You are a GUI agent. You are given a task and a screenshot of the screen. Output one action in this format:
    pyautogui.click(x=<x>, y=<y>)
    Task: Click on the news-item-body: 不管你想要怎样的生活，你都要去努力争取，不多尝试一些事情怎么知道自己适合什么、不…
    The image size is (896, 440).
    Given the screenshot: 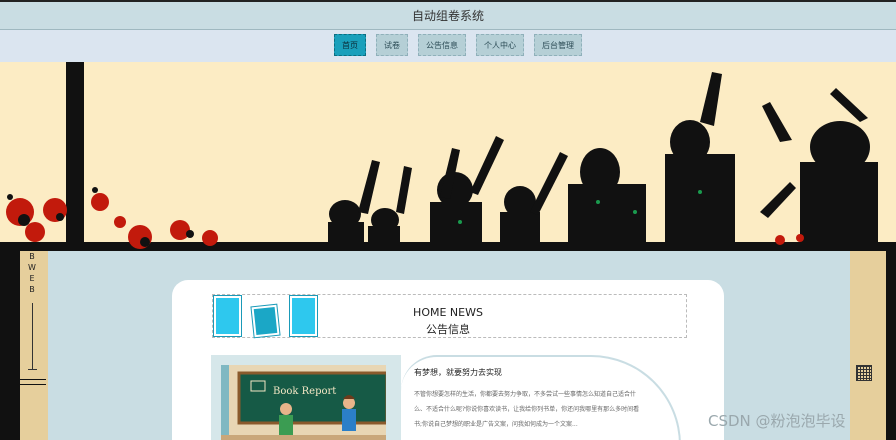 What is the action you would take?
    pyautogui.click(x=527, y=409)
    